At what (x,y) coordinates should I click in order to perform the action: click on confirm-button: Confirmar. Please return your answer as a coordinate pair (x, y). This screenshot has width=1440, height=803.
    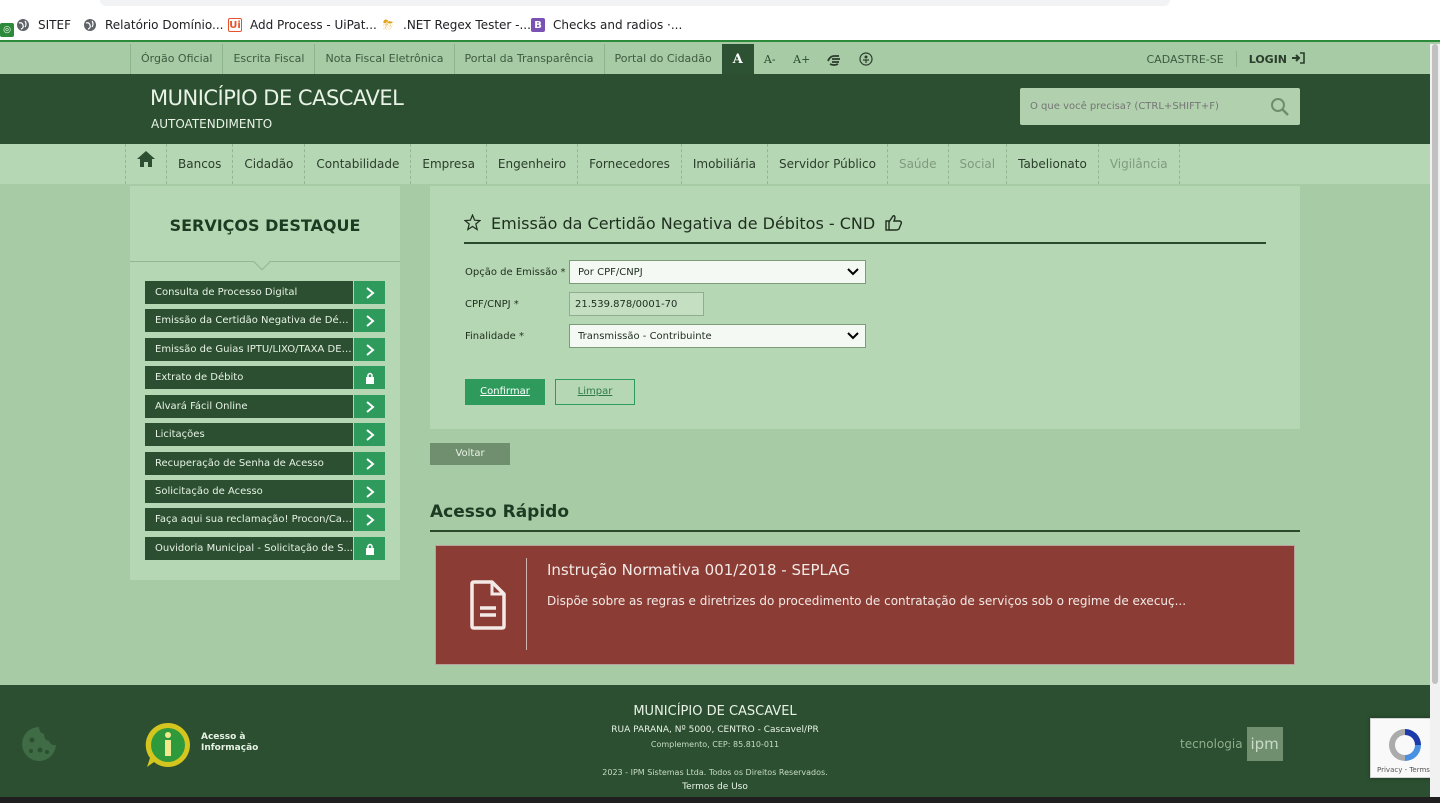
    Looking at the image, I should click on (505, 392).